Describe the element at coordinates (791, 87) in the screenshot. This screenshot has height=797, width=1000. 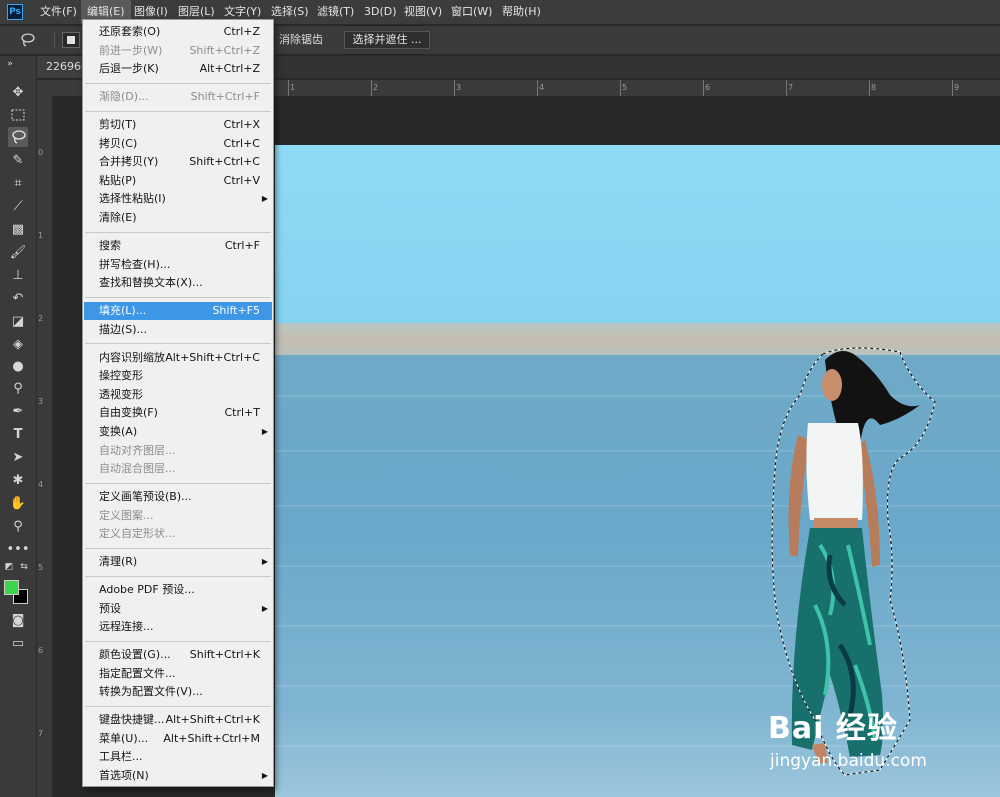
I see `ruler-tick-label: 7` at that location.